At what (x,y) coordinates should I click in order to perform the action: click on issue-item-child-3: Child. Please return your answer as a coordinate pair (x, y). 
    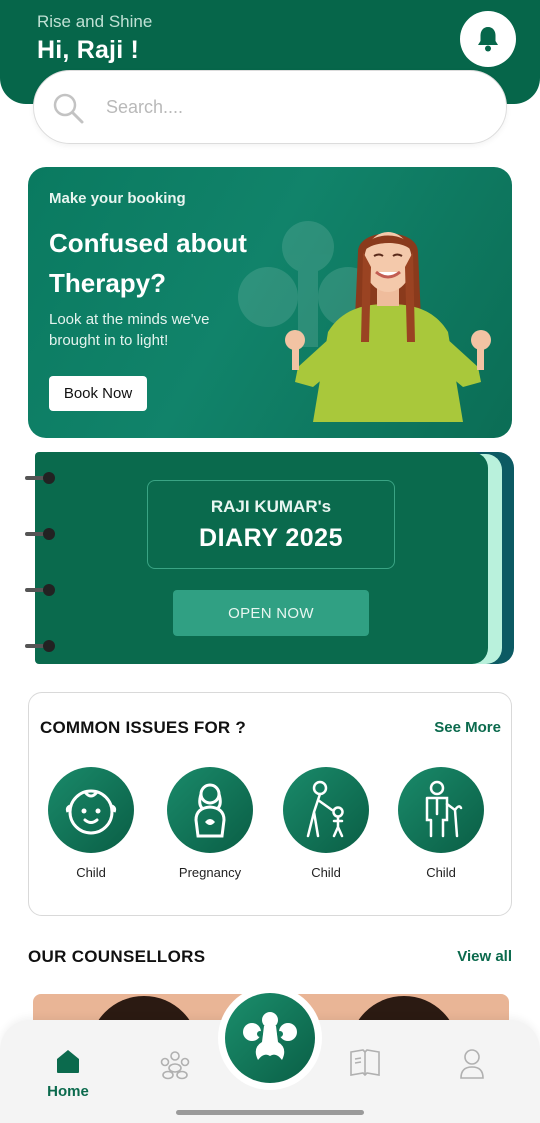
    Looking at the image, I should click on (441, 823).